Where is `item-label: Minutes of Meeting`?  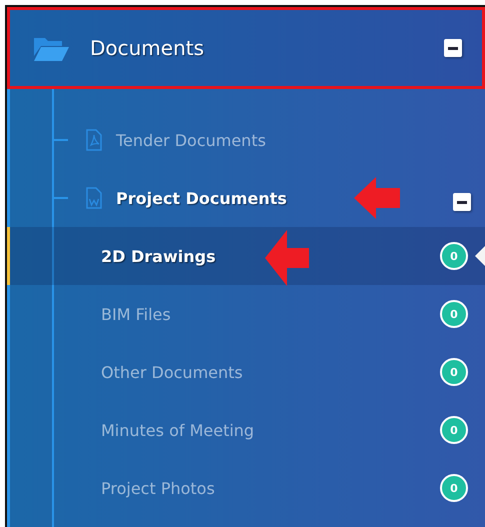
item-label: Minutes of Meeting is located at coordinates (178, 430).